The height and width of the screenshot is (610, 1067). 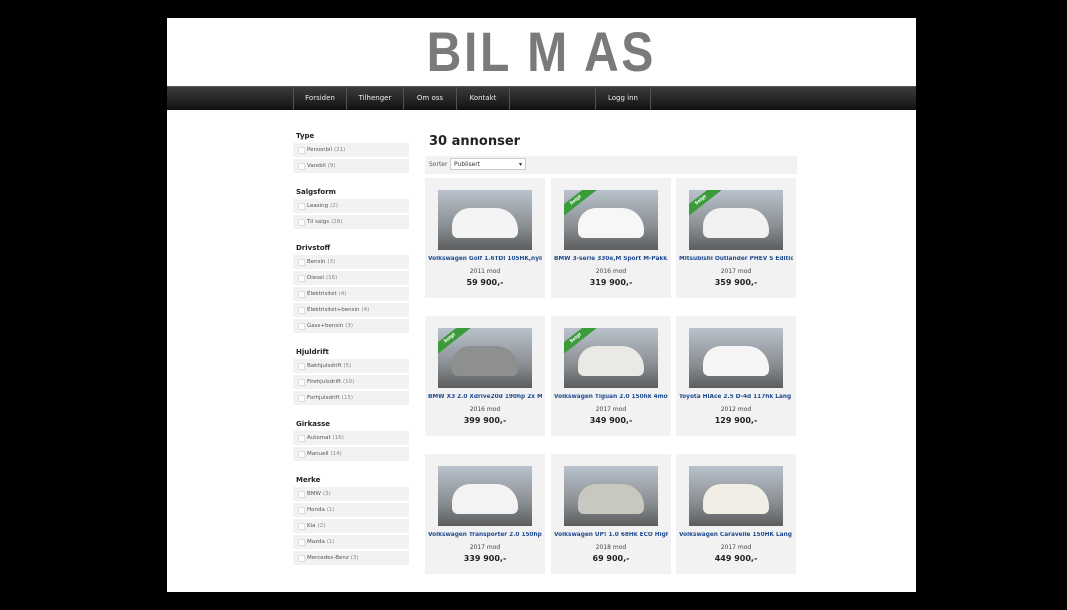 What do you see at coordinates (429, 98) in the screenshot?
I see `nav-om-oss: Om oss` at bounding box center [429, 98].